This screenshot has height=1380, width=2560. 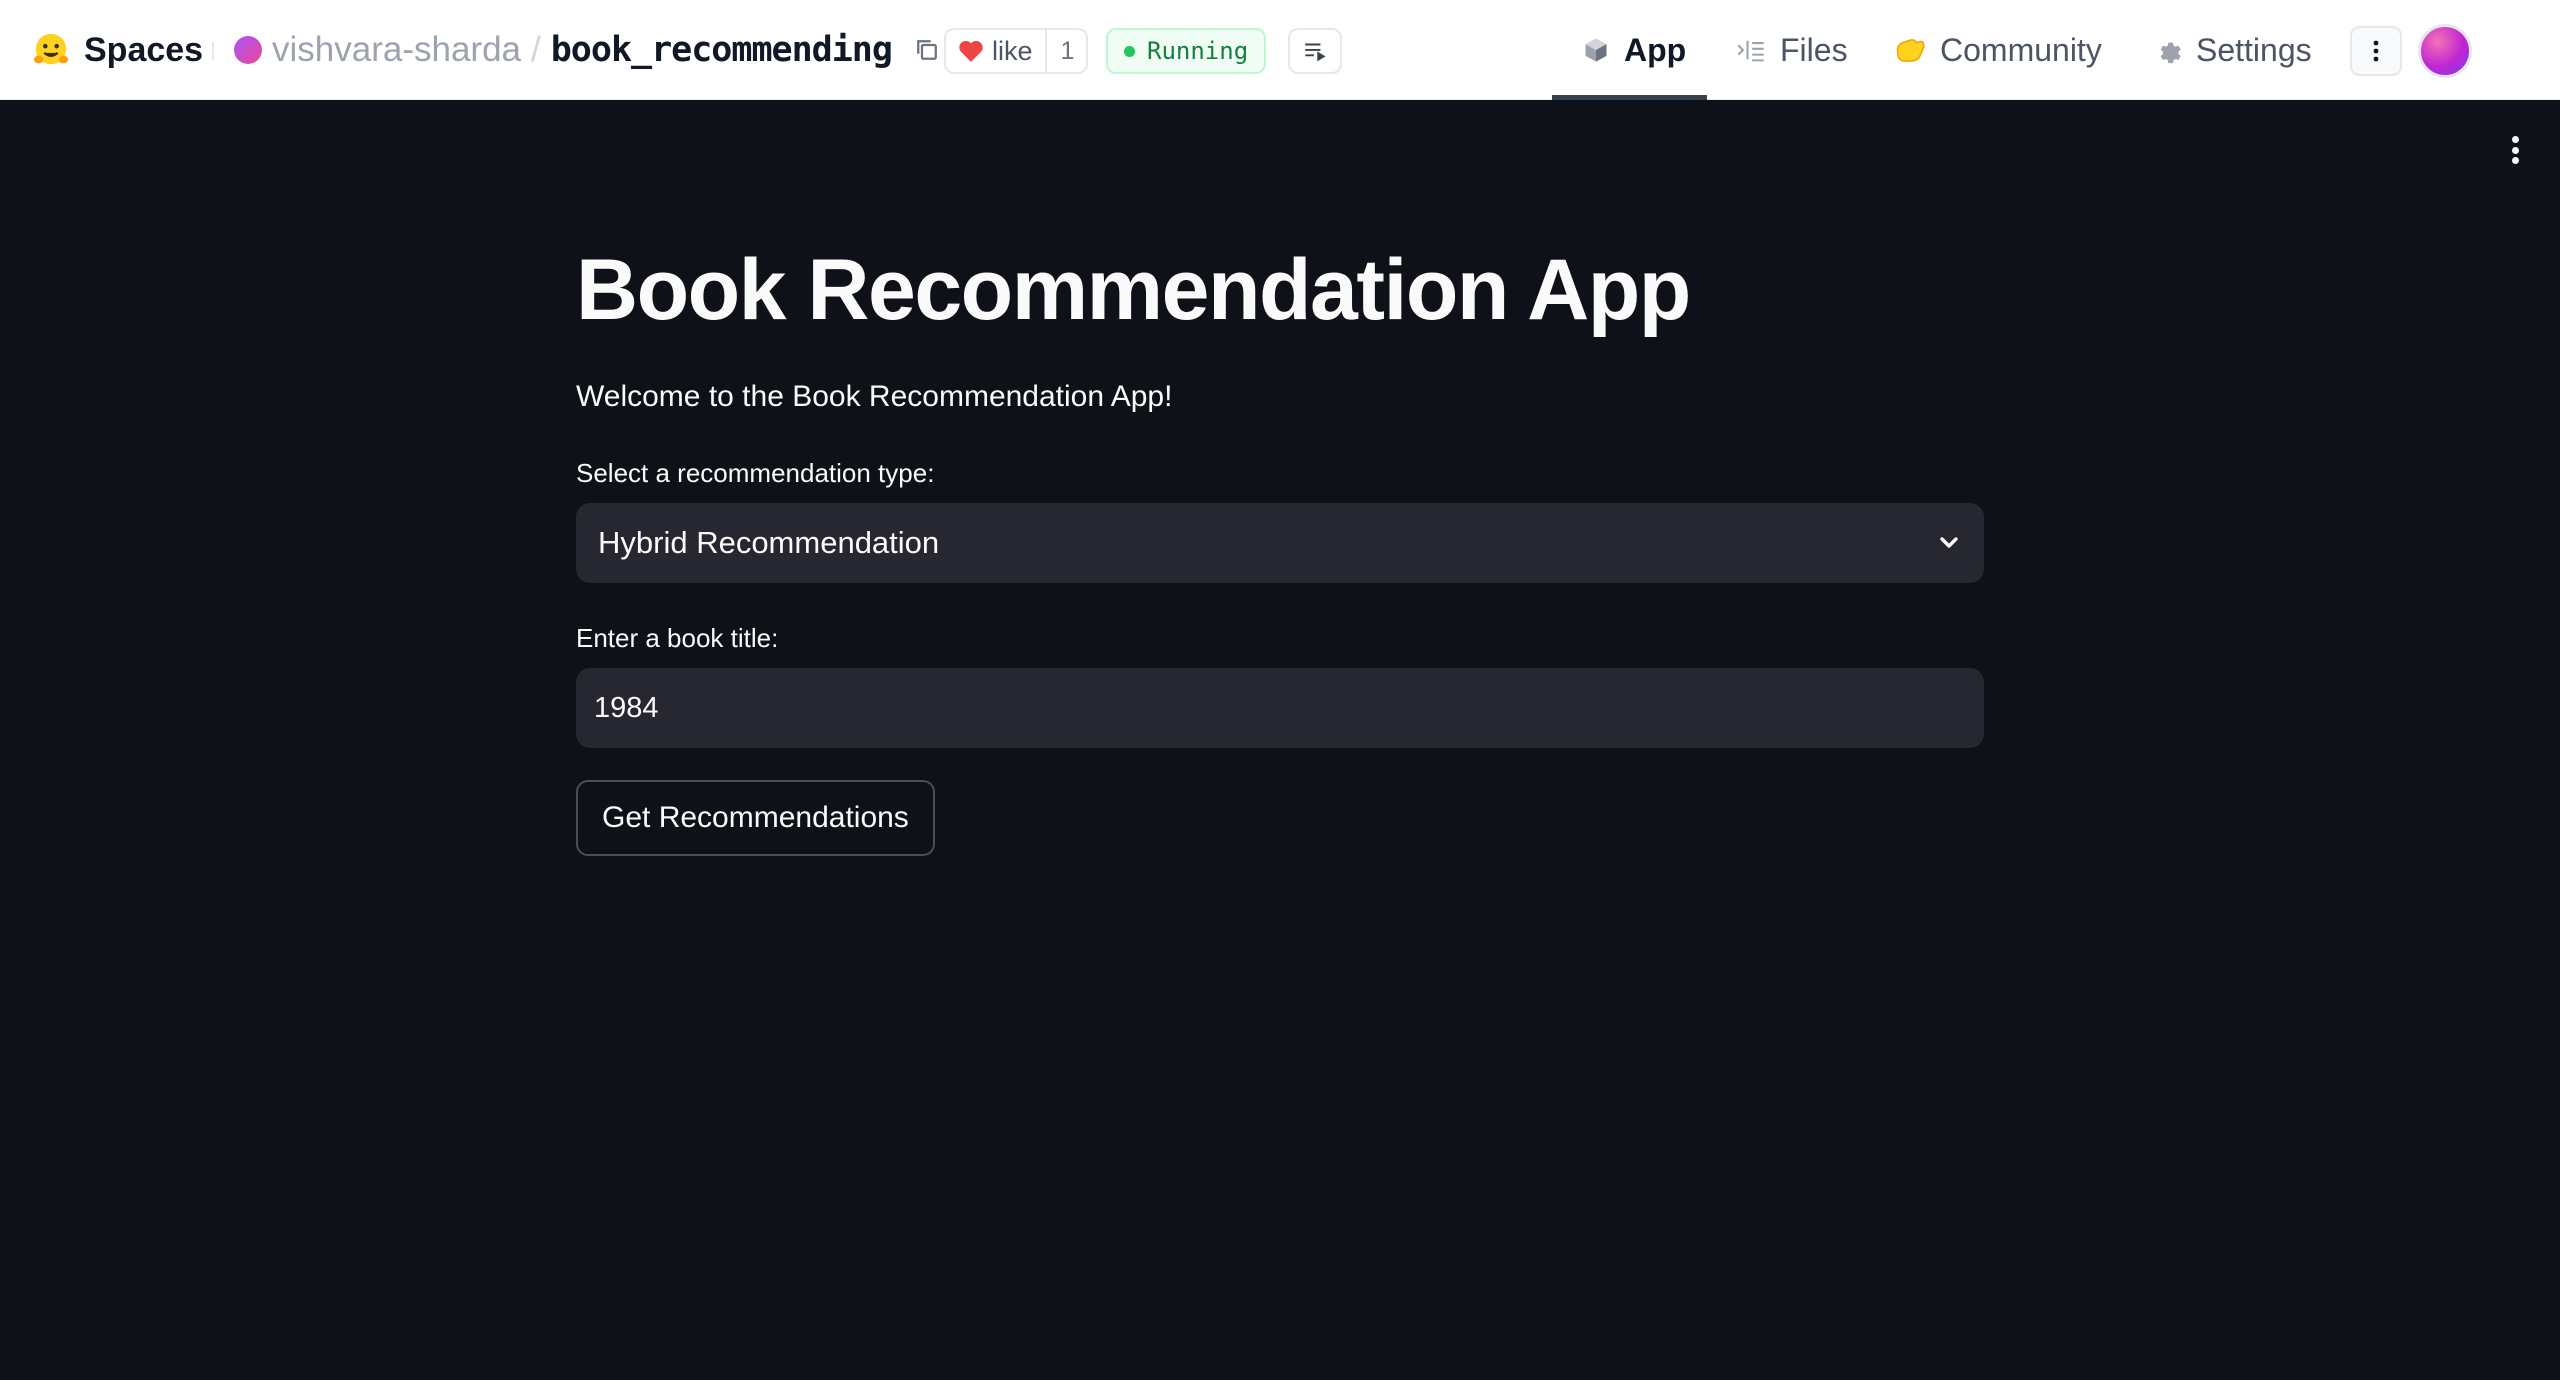 What do you see at coordinates (1655, 49) in the screenshot?
I see `tab-app-label: App` at bounding box center [1655, 49].